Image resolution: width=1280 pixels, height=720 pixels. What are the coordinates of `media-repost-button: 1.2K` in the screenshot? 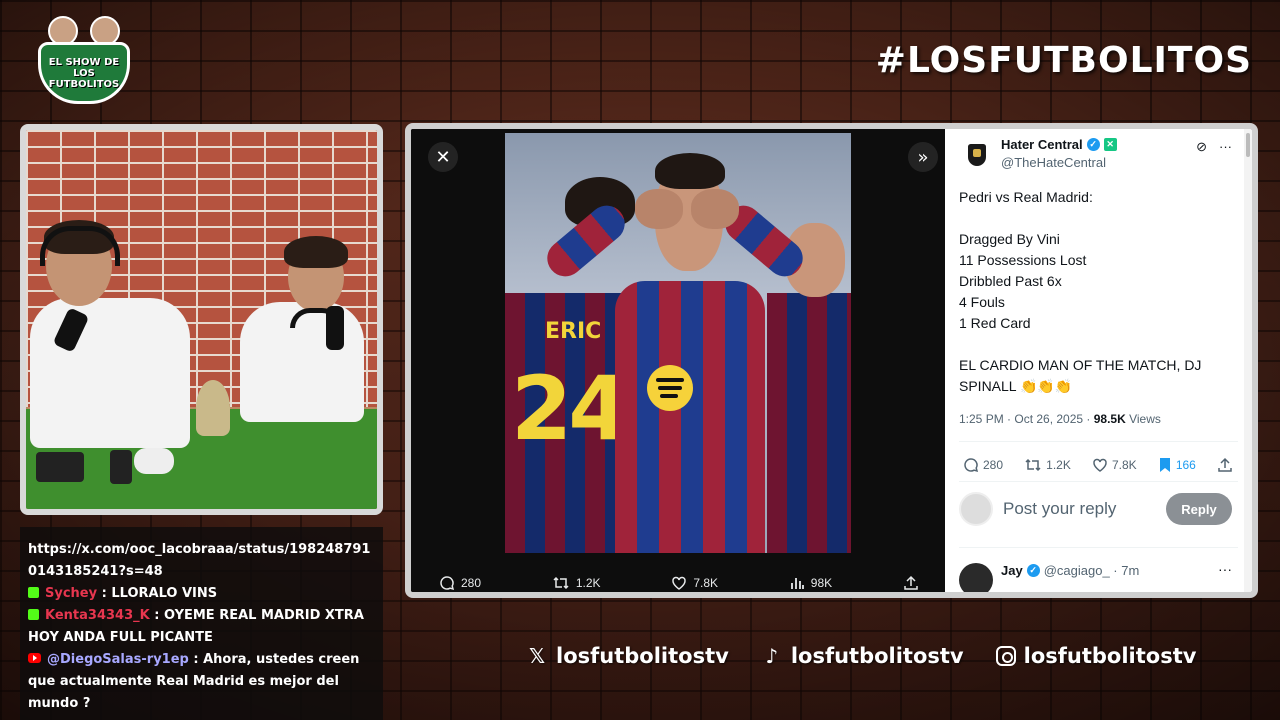 It's located at (576, 583).